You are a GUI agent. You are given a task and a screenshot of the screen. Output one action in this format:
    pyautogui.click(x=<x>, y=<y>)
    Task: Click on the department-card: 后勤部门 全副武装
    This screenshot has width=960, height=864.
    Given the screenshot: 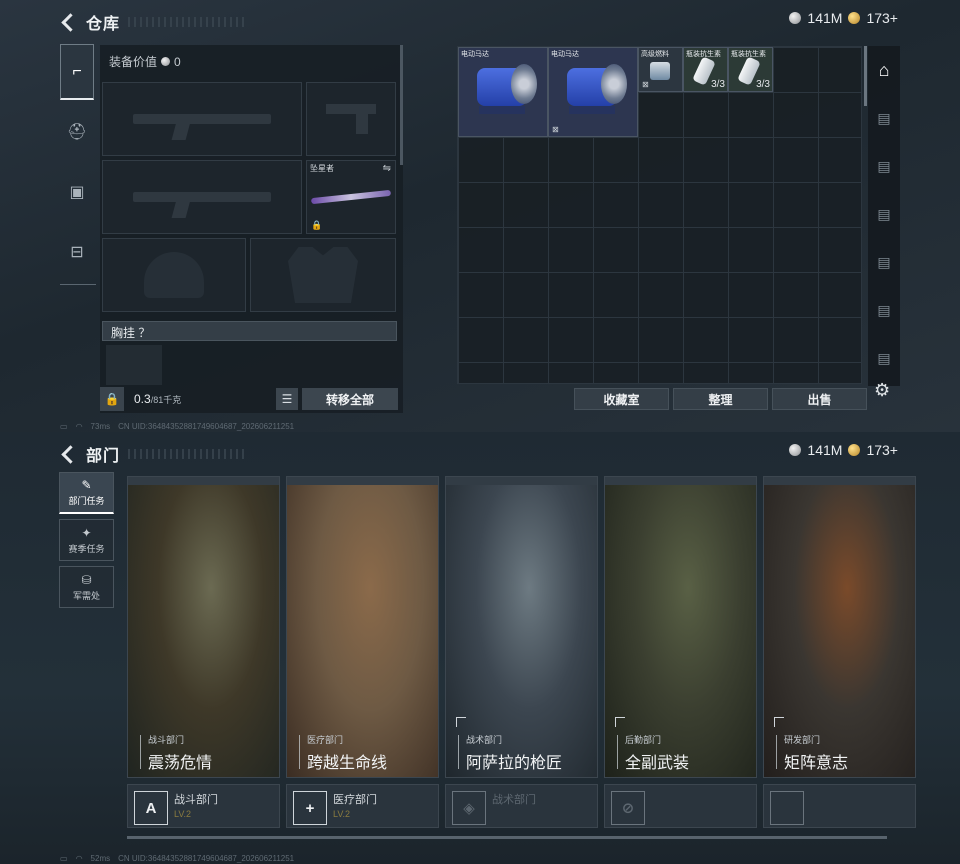 What is the action you would take?
    pyautogui.click(x=680, y=627)
    